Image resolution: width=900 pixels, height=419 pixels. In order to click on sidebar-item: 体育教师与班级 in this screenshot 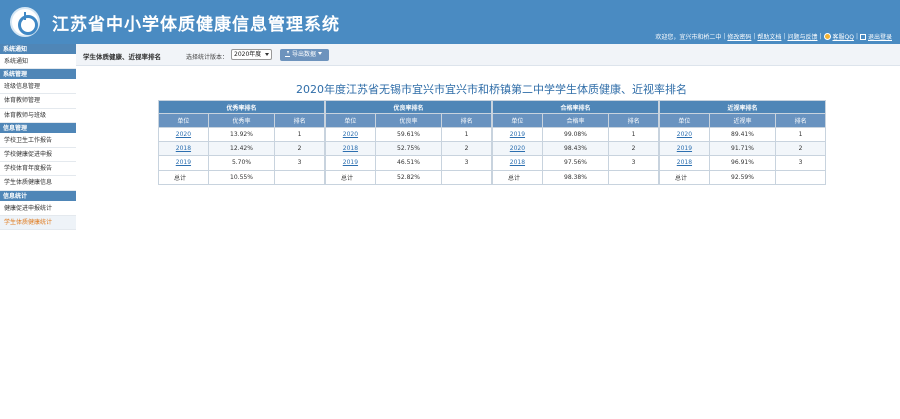, I will do `click(38, 115)`.